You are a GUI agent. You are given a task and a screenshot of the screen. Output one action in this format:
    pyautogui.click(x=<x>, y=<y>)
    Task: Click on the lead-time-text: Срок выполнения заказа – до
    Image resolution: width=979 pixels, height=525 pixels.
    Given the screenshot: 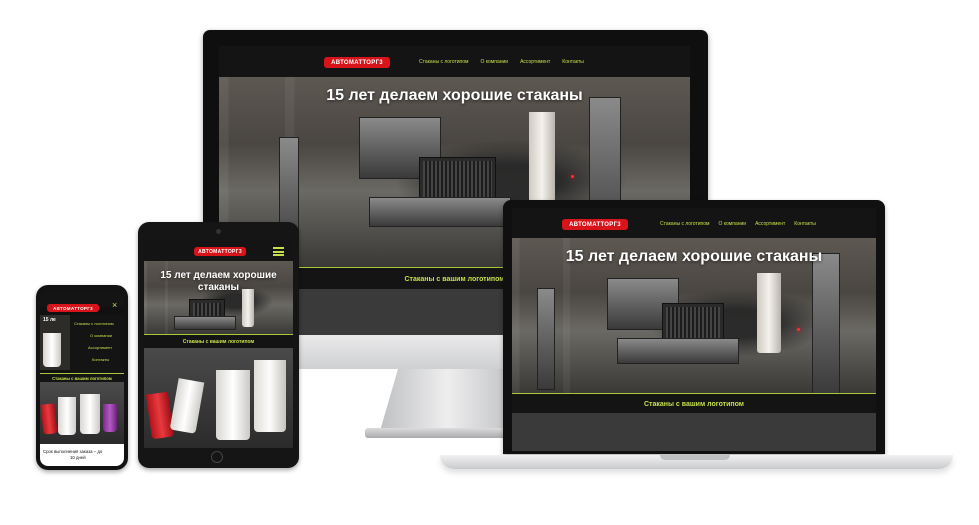 What is the action you would take?
    pyautogui.click(x=73, y=451)
    